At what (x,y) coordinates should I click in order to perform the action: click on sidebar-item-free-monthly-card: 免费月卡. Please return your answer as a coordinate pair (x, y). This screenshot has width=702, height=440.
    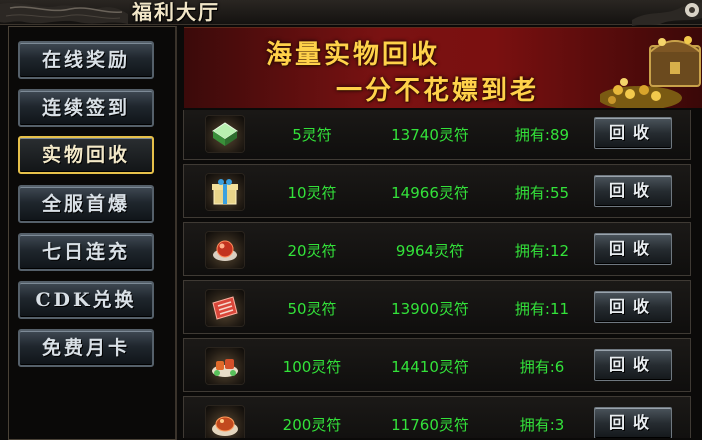
    Looking at the image, I should click on (86, 348).